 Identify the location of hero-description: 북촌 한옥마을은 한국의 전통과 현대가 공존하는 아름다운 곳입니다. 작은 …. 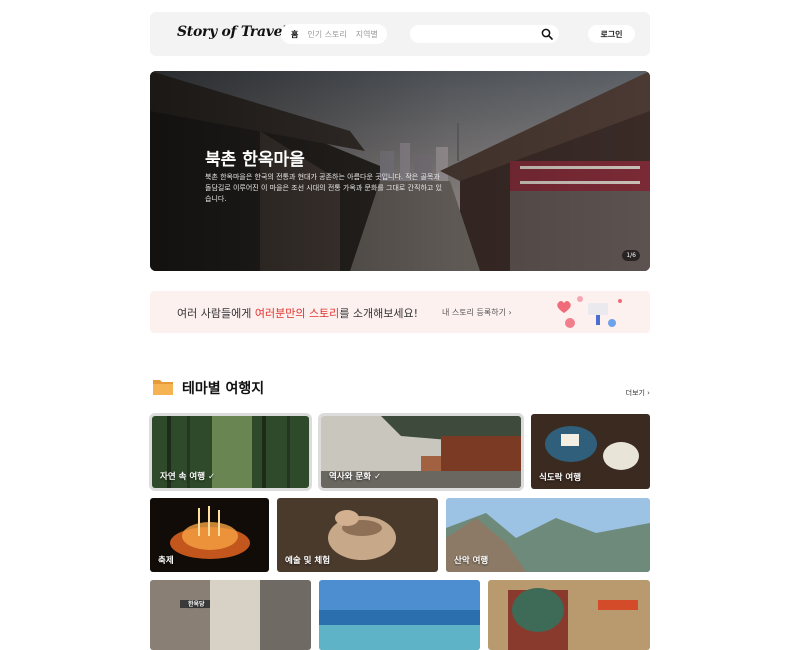
(323, 188).